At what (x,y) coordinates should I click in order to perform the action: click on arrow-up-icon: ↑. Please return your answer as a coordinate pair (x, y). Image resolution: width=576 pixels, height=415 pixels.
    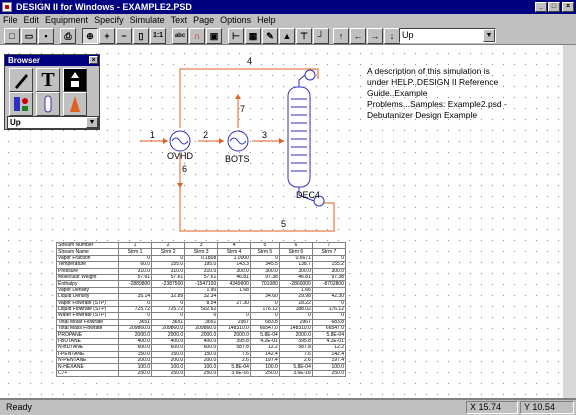
    Looking at the image, I should click on (341, 36).